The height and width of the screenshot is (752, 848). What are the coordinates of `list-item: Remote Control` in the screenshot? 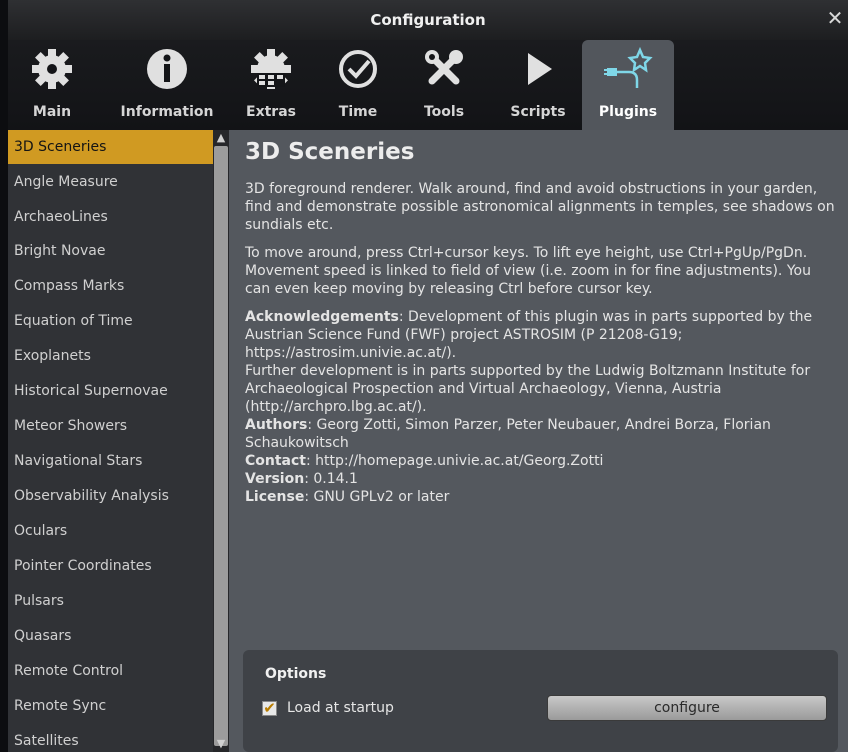 It's located at (110, 671).